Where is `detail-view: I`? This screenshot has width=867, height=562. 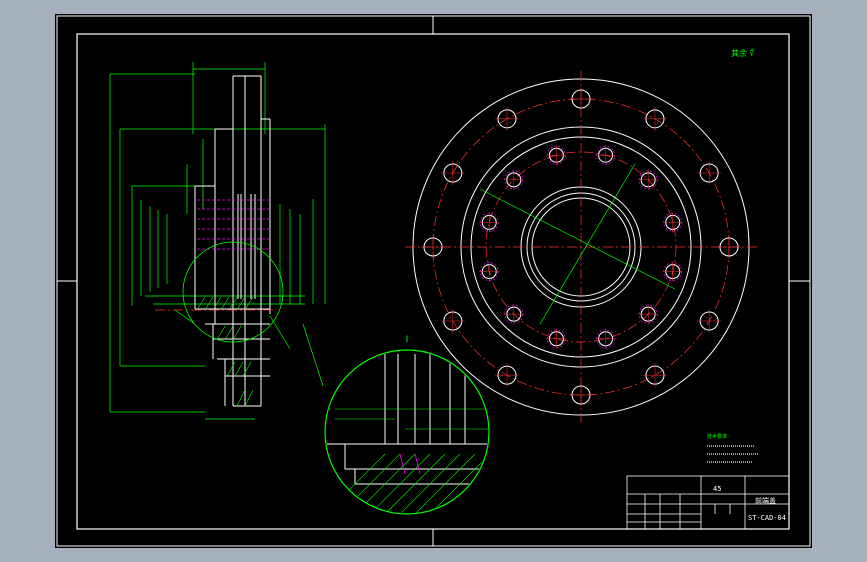
detail-view: I is located at coordinates (407, 425).